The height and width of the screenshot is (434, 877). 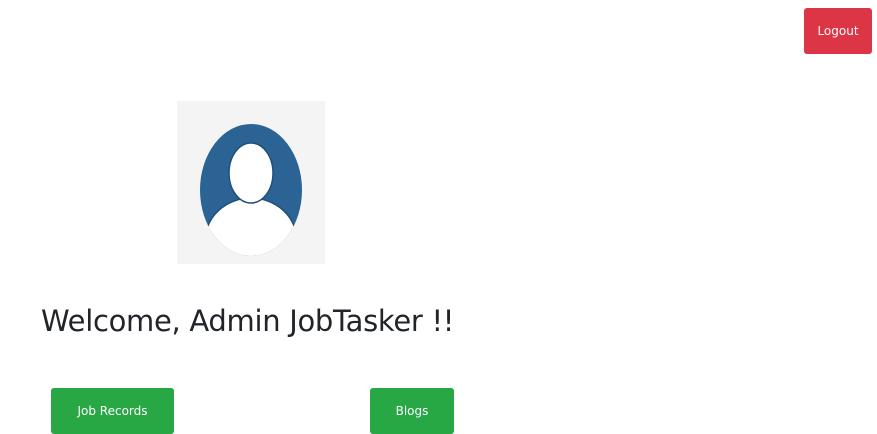 I want to click on blogs-button: Blogs, so click(x=412, y=411).